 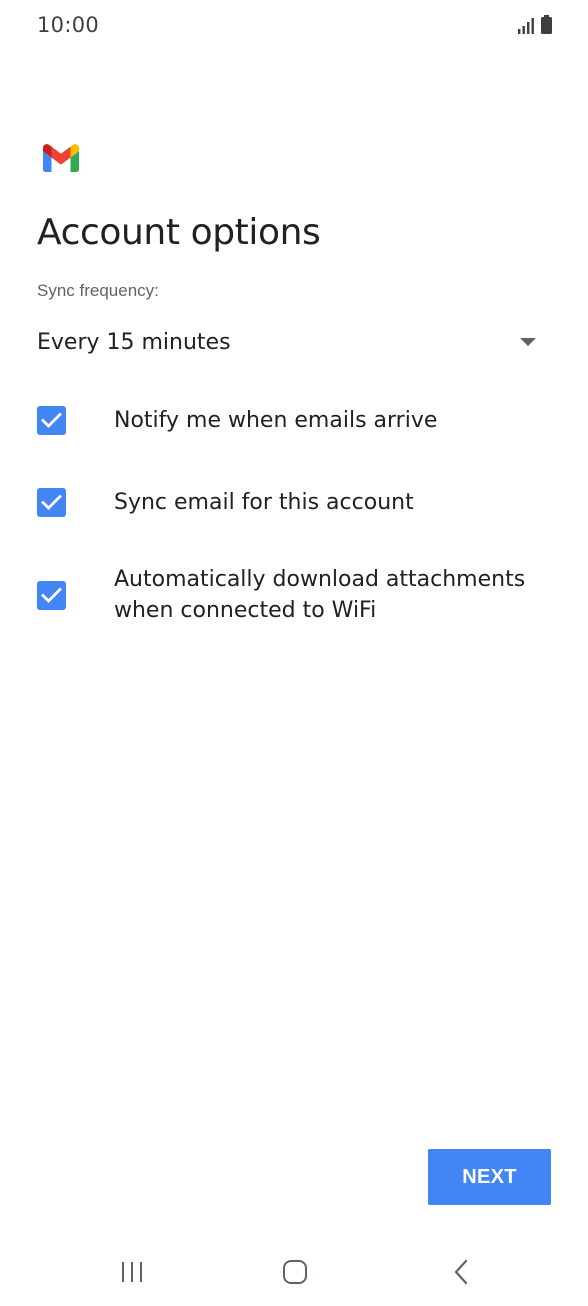 I want to click on option-notify-row: Notify me when emails arrive, so click(x=292, y=420).